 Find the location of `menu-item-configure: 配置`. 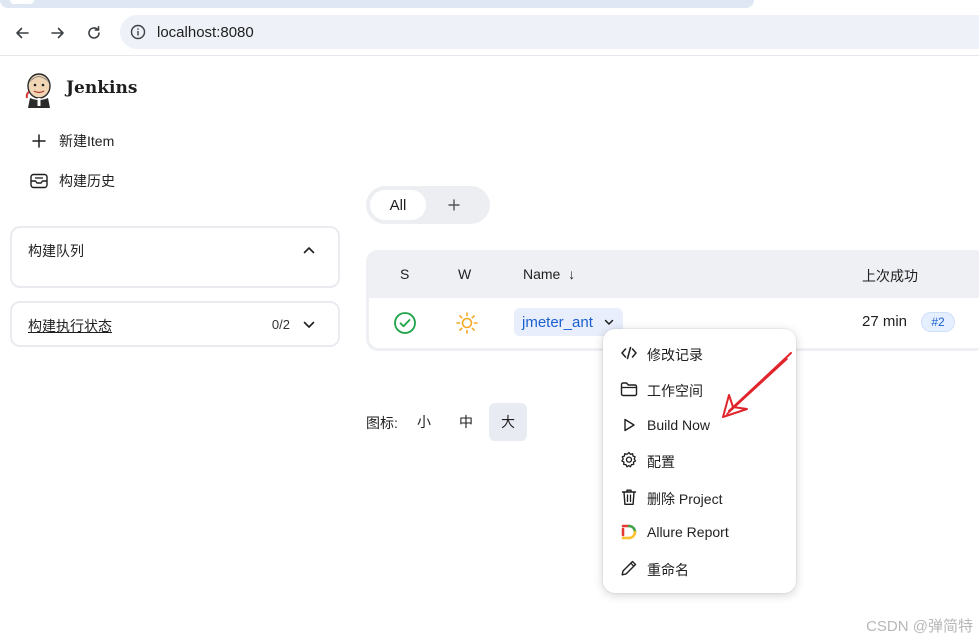

menu-item-configure: 配置 is located at coordinates (699, 460).